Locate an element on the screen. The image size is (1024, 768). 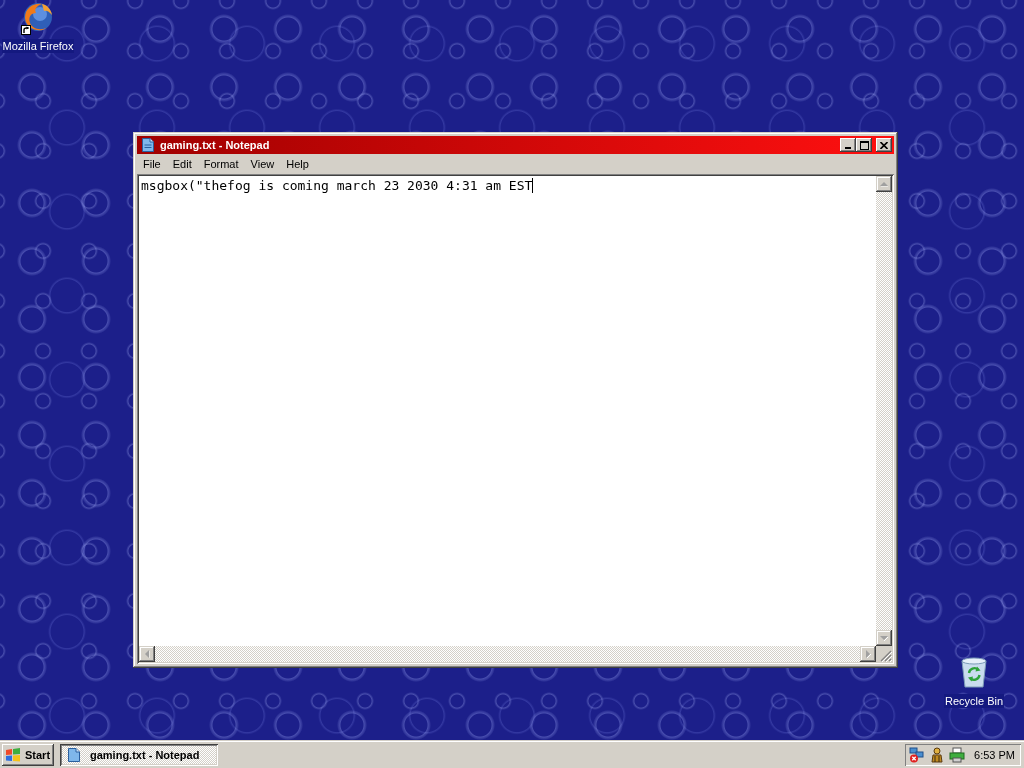
right-triangle-icon is located at coordinates (868, 654).